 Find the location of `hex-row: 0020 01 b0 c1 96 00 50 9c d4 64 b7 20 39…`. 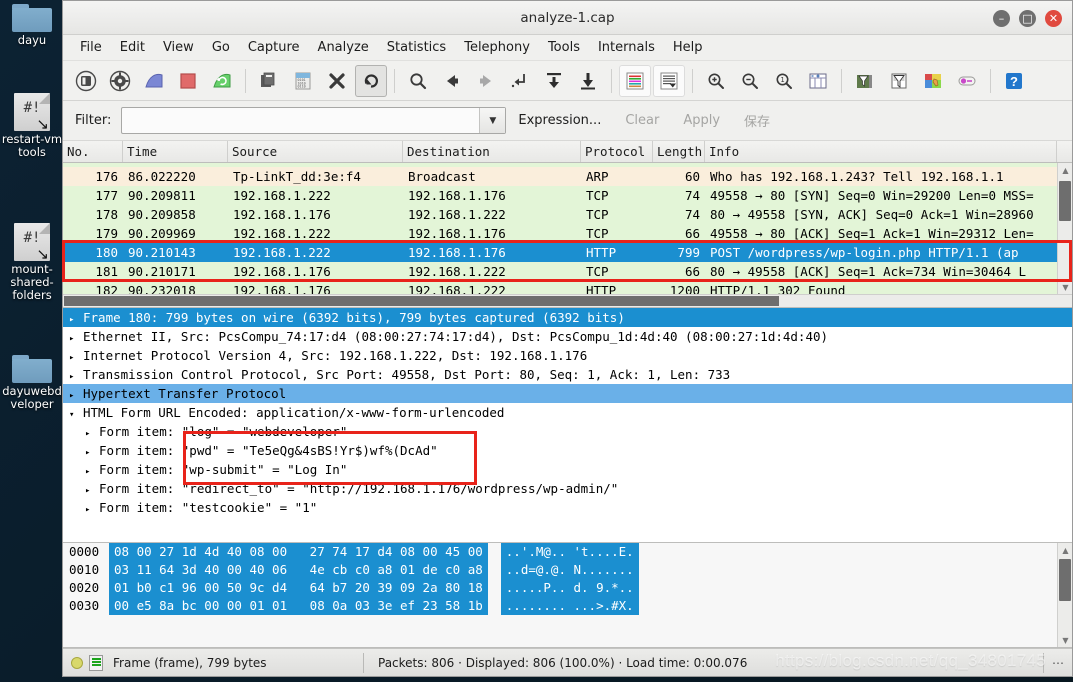

hex-row: 0020 01 b0 c1 96 00 50 9c d4 64 b7 20 39… is located at coordinates (567, 588).